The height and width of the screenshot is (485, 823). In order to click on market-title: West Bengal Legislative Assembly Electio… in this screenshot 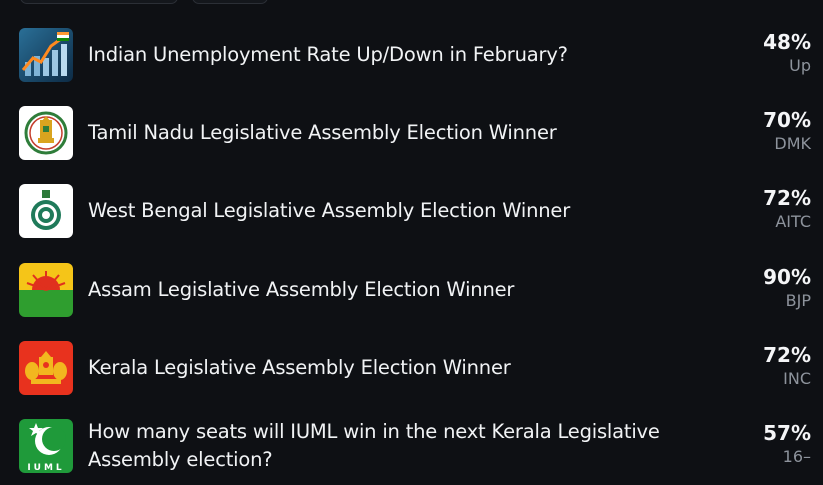, I will do `click(380, 211)`.